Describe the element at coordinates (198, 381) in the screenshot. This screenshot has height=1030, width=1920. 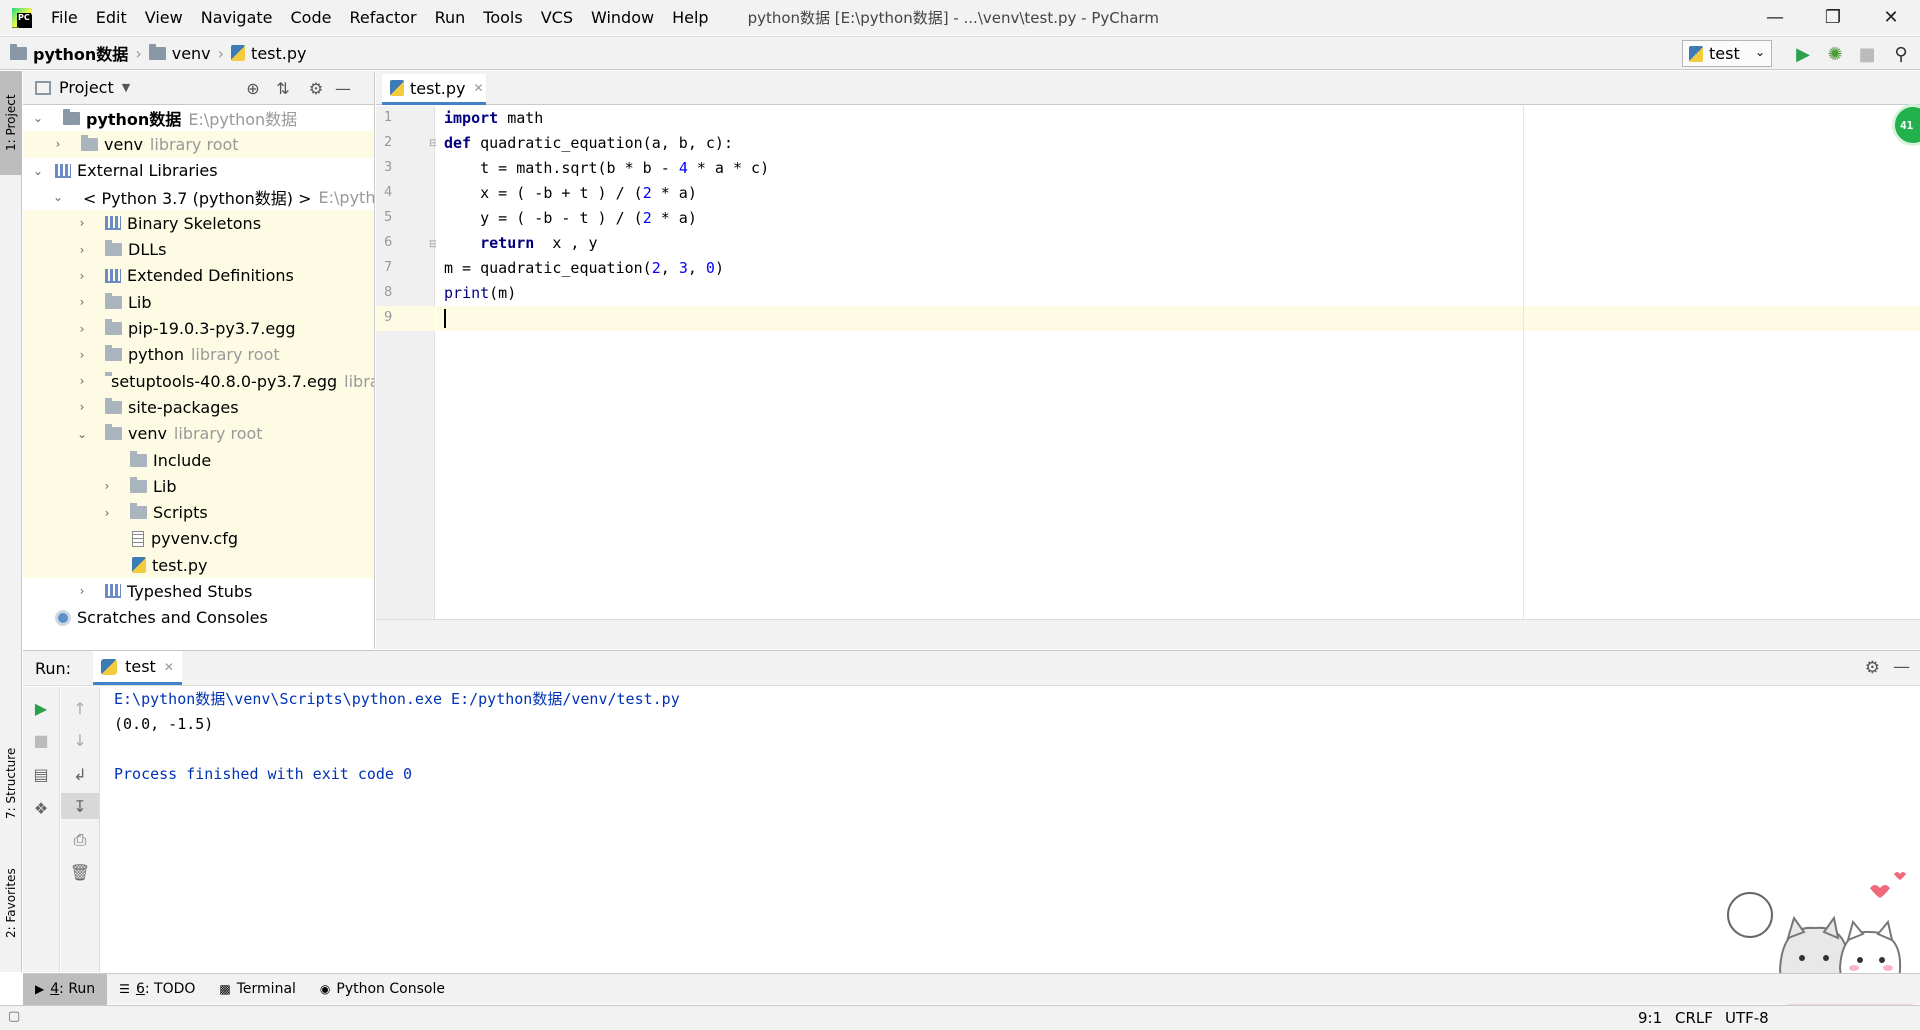
I see `tree-row: › setuptools-40.8.0-py3.7.egg librar` at that location.